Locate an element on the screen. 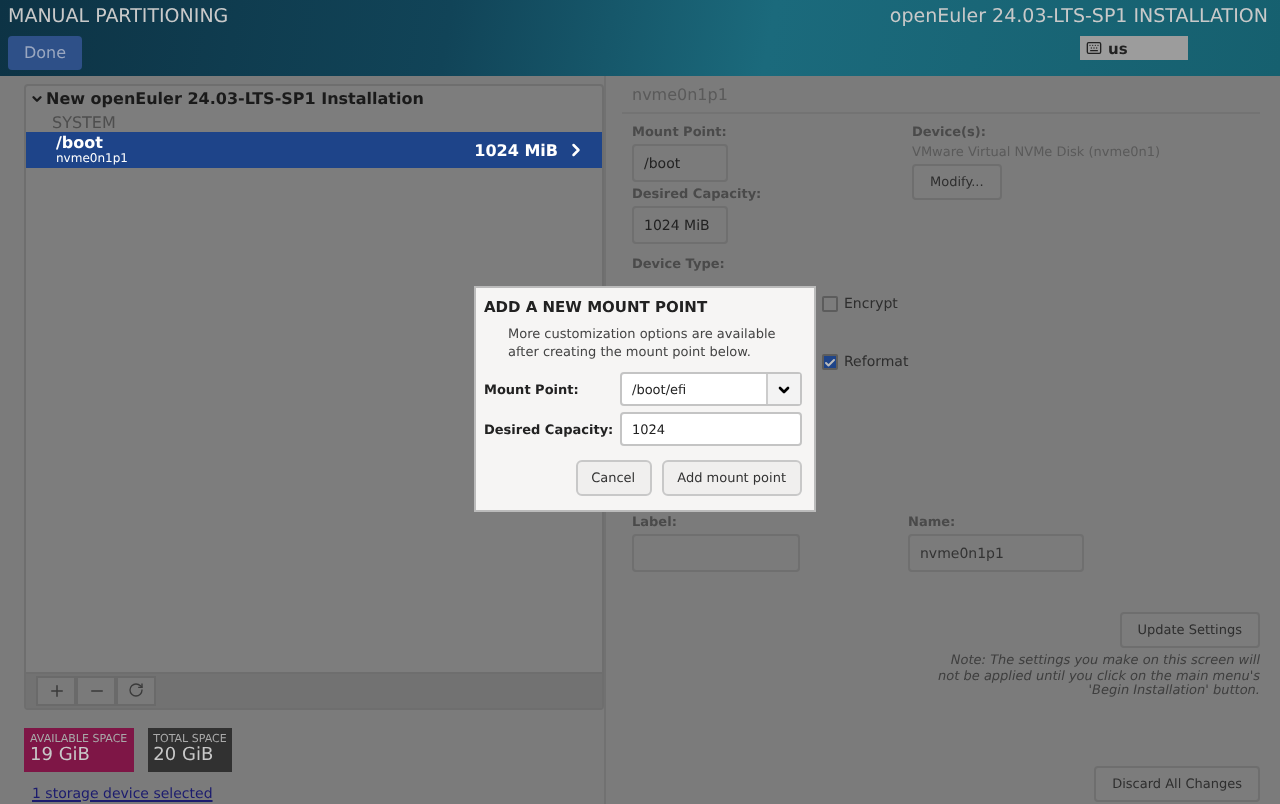 The image size is (1280, 804). plus-icon is located at coordinates (56, 690).